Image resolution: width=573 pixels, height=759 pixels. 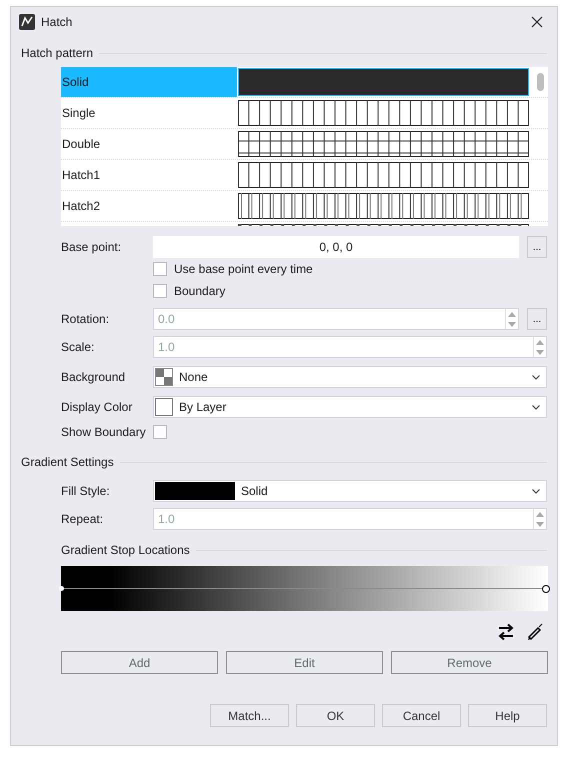 I want to click on field-label: Scale:, so click(x=78, y=347).